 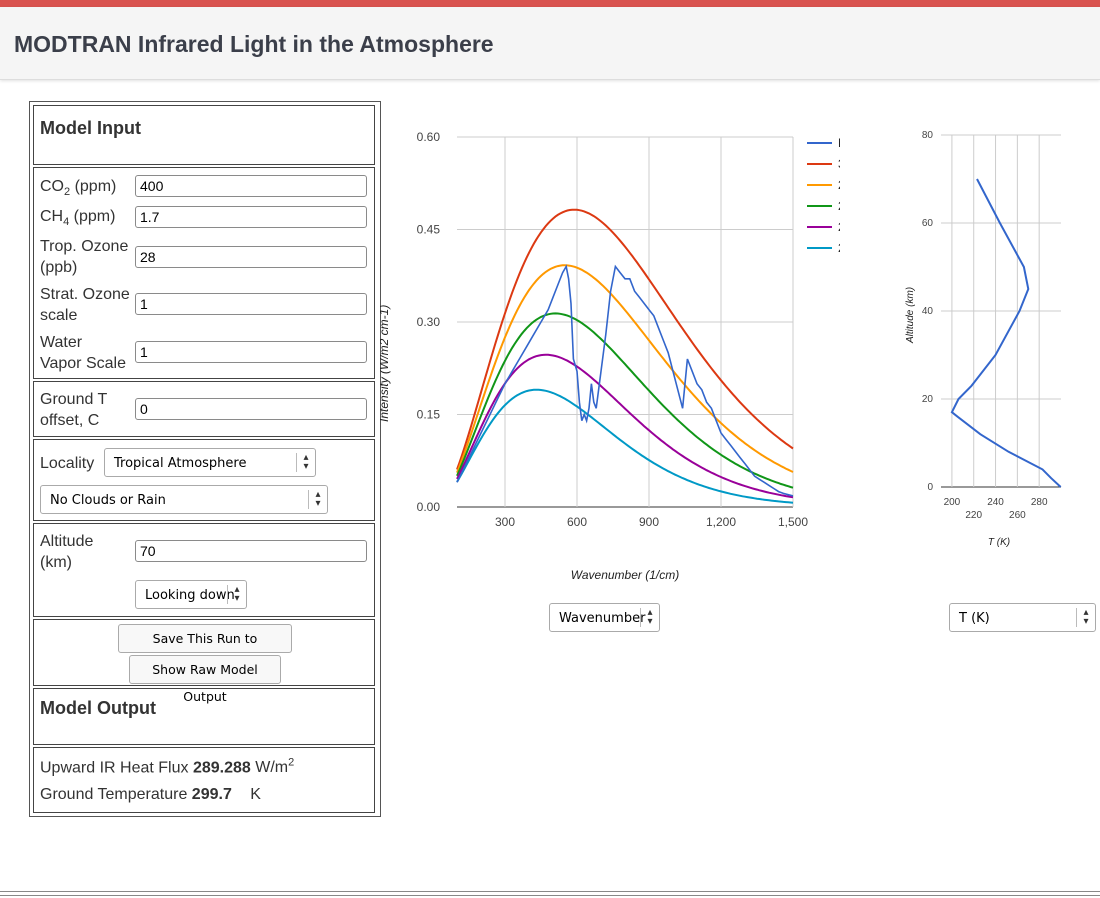 What do you see at coordinates (823, 195) in the screenshot?
I see `spectrum-legend: Model 300 K 280 K 260 K 240 K 220 K` at bounding box center [823, 195].